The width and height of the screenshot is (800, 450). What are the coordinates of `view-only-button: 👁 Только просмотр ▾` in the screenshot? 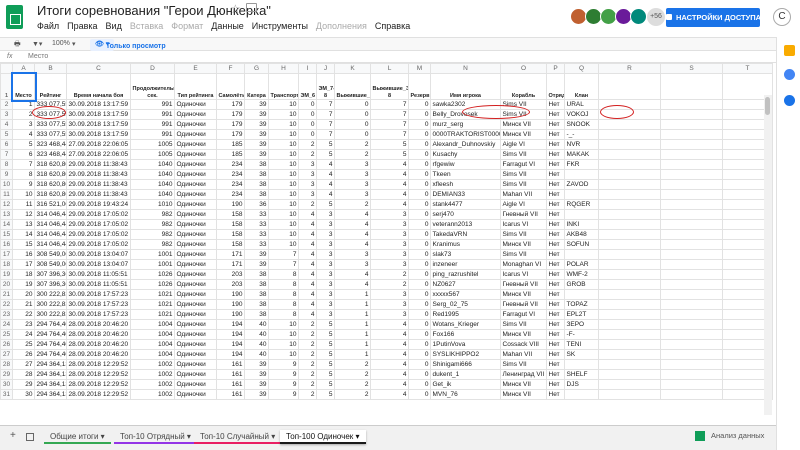 It's located at (128, 45).